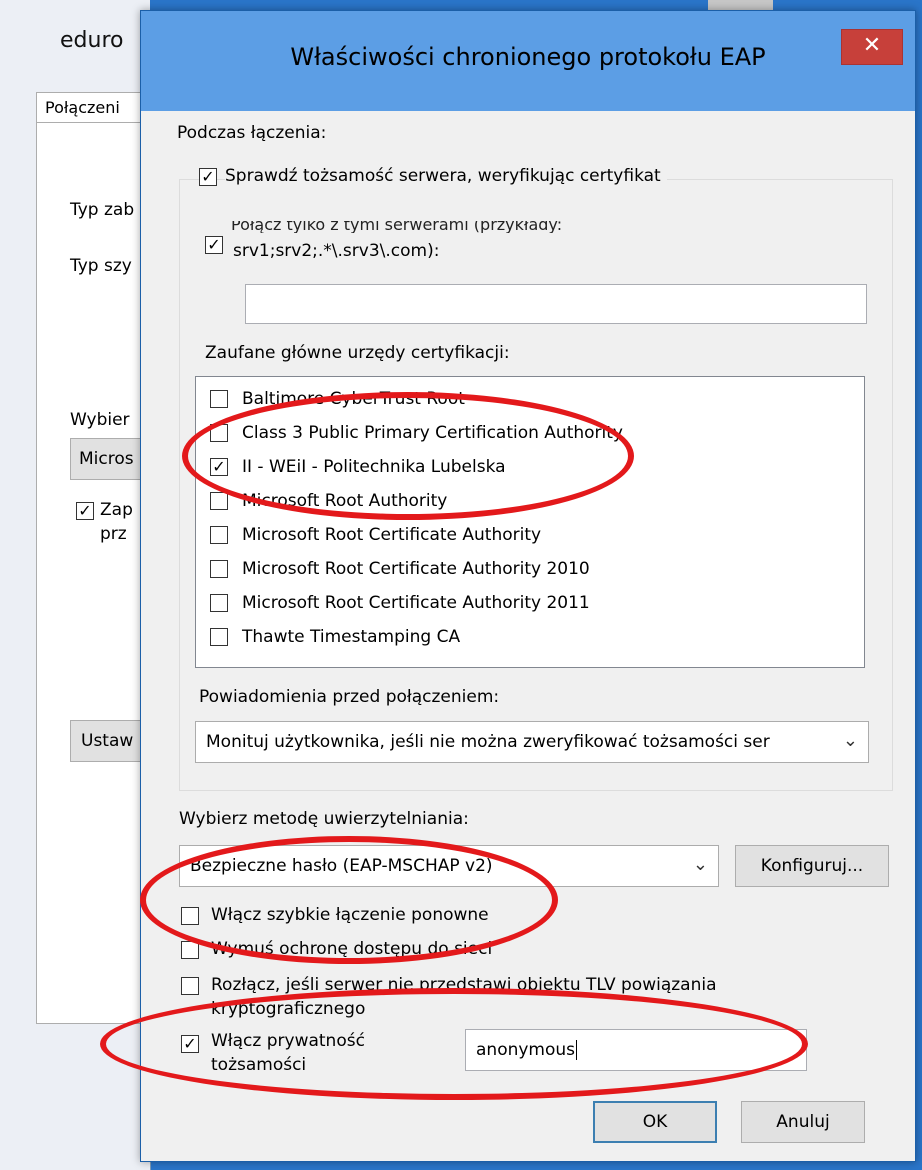  What do you see at coordinates (288, 1009) in the screenshot?
I see `disconnect-tlv-label-line2: kryptograficznego` at bounding box center [288, 1009].